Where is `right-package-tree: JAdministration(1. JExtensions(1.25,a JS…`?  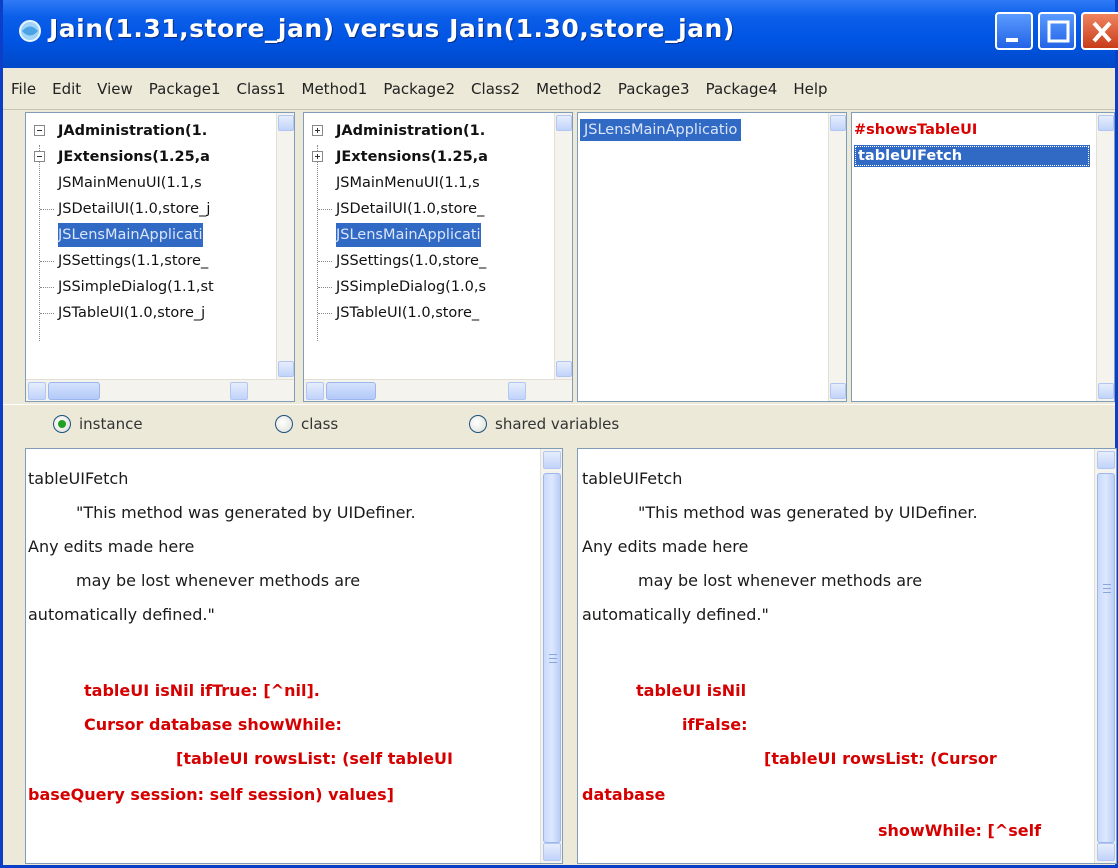
right-package-tree: JAdministration(1. JExtensions(1.25,a JS… is located at coordinates (438, 257).